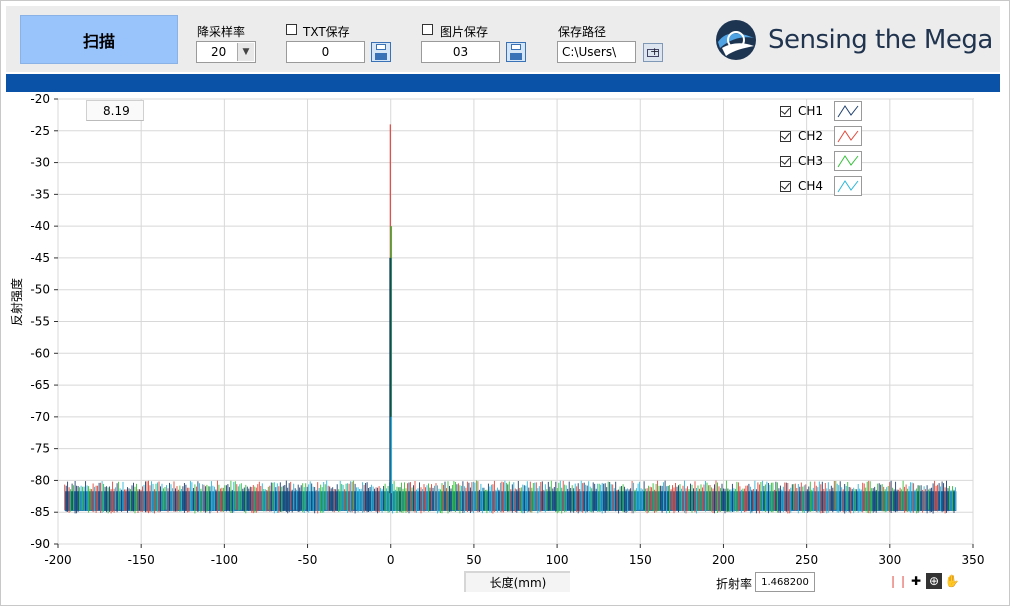 Image resolution: width=1010 pixels, height=606 pixels. Describe the element at coordinates (848, 186) in the screenshot. I see `legend-swatch-ch4` at that location.